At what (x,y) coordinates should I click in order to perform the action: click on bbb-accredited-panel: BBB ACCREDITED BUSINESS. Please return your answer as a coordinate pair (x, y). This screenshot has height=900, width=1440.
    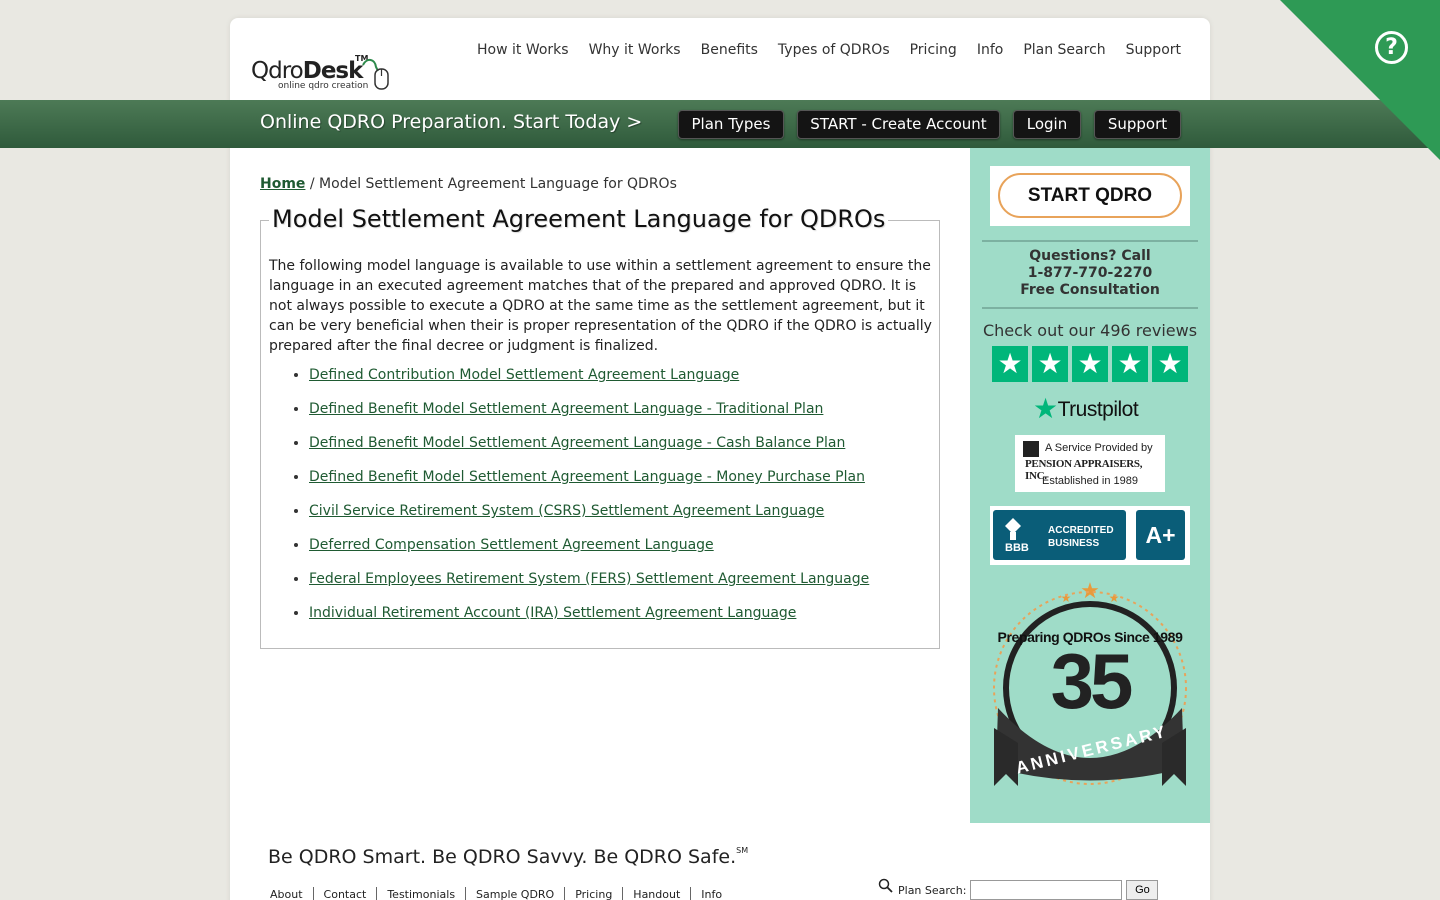
    Looking at the image, I should click on (1059, 535).